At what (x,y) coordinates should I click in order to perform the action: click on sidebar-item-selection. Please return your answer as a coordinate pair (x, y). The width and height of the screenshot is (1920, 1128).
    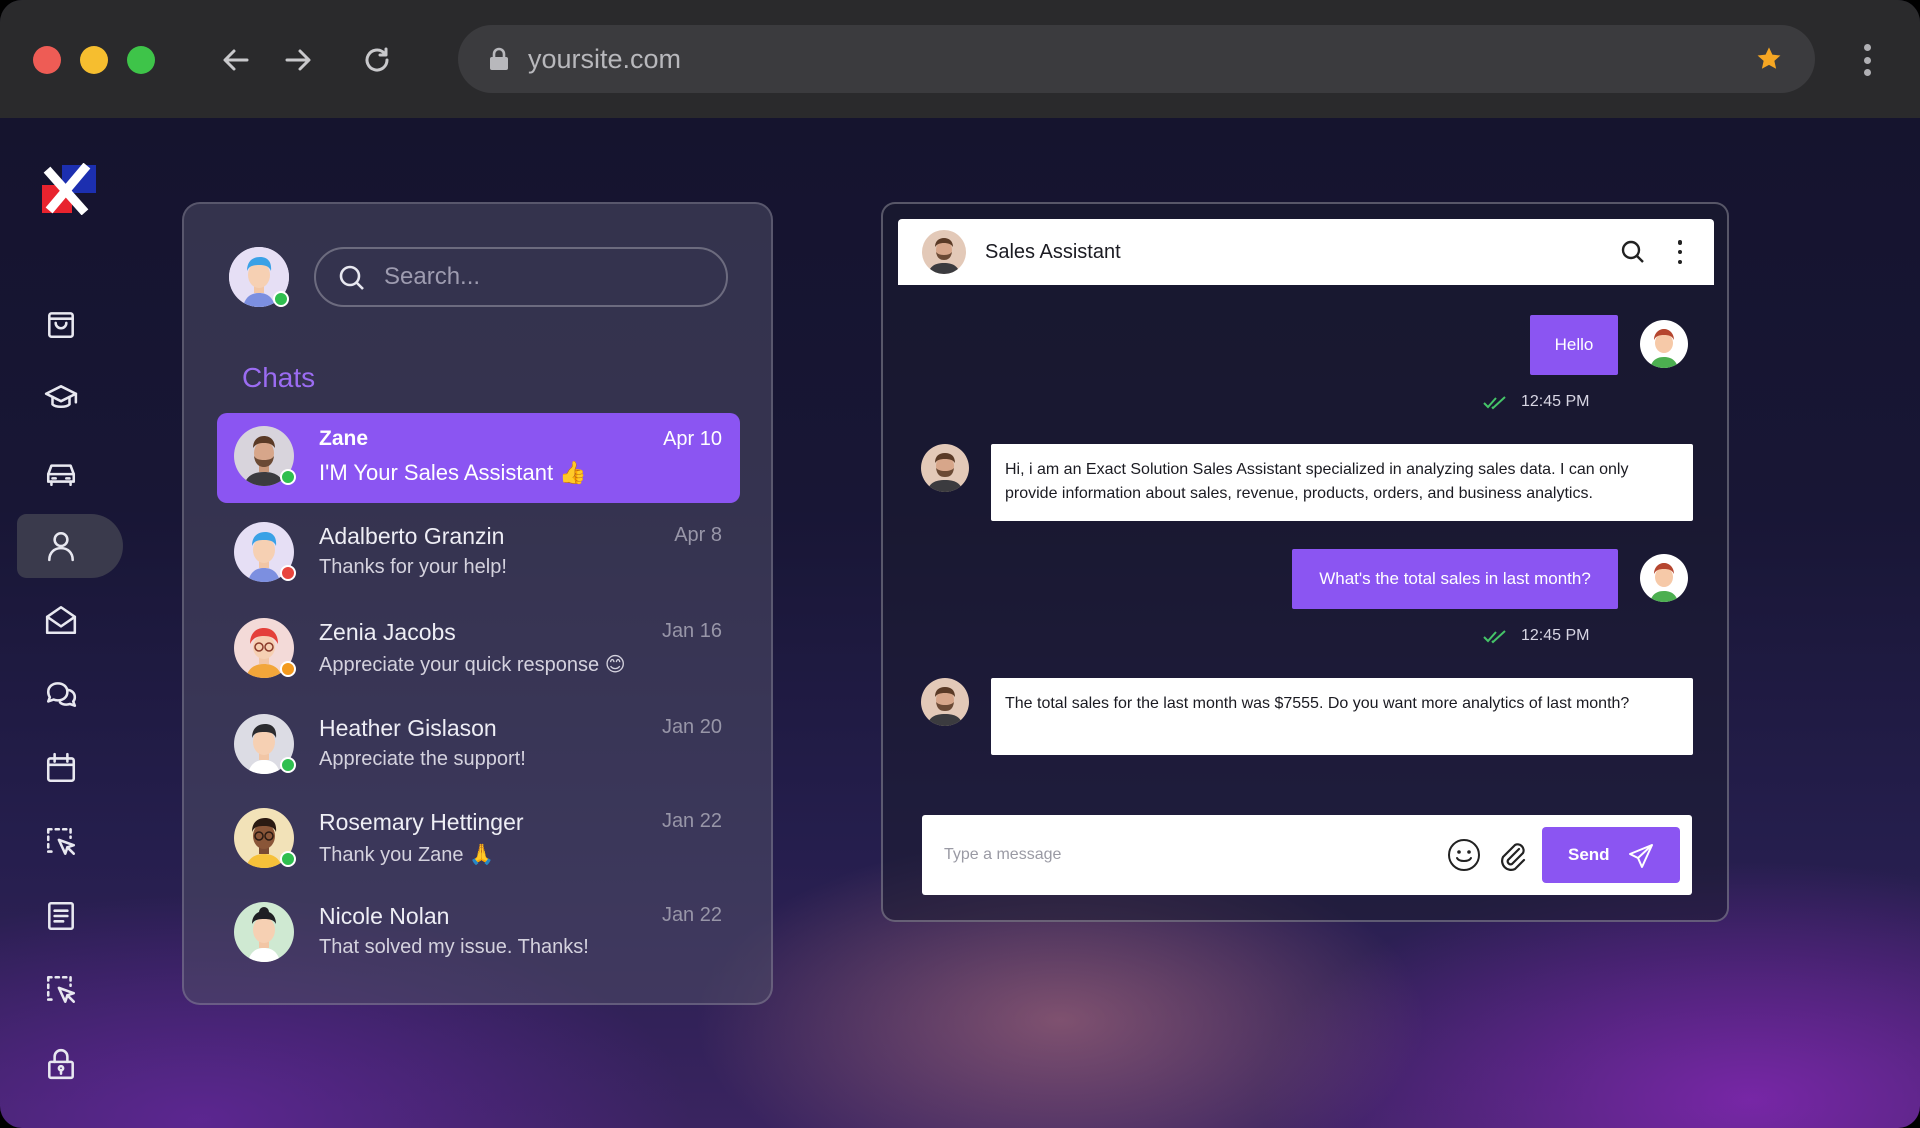
    Looking at the image, I should click on (70, 842).